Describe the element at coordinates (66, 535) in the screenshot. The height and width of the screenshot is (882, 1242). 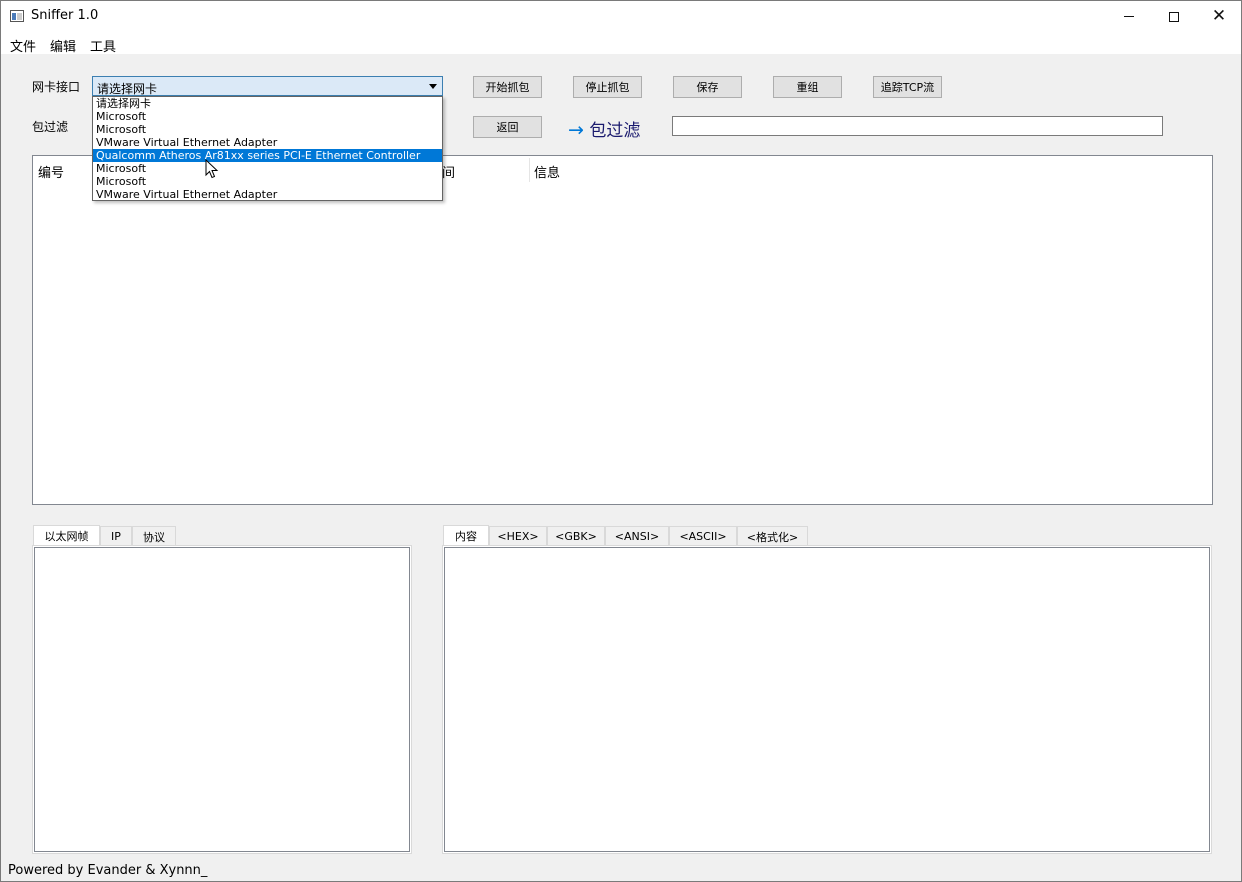
I see `tab-ethernet-frame: 以太网帧` at that location.